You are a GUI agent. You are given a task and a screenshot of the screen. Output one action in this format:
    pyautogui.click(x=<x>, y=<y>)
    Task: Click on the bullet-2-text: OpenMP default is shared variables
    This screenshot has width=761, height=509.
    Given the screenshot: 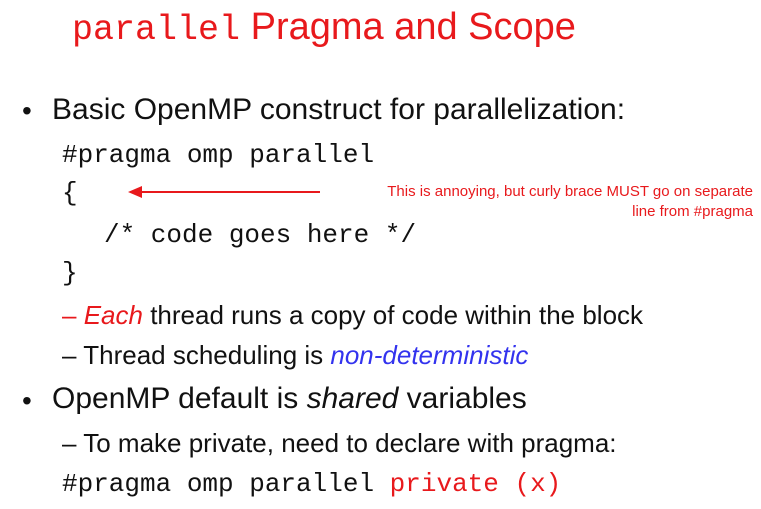 What is the action you would take?
    pyautogui.click(x=289, y=399)
    